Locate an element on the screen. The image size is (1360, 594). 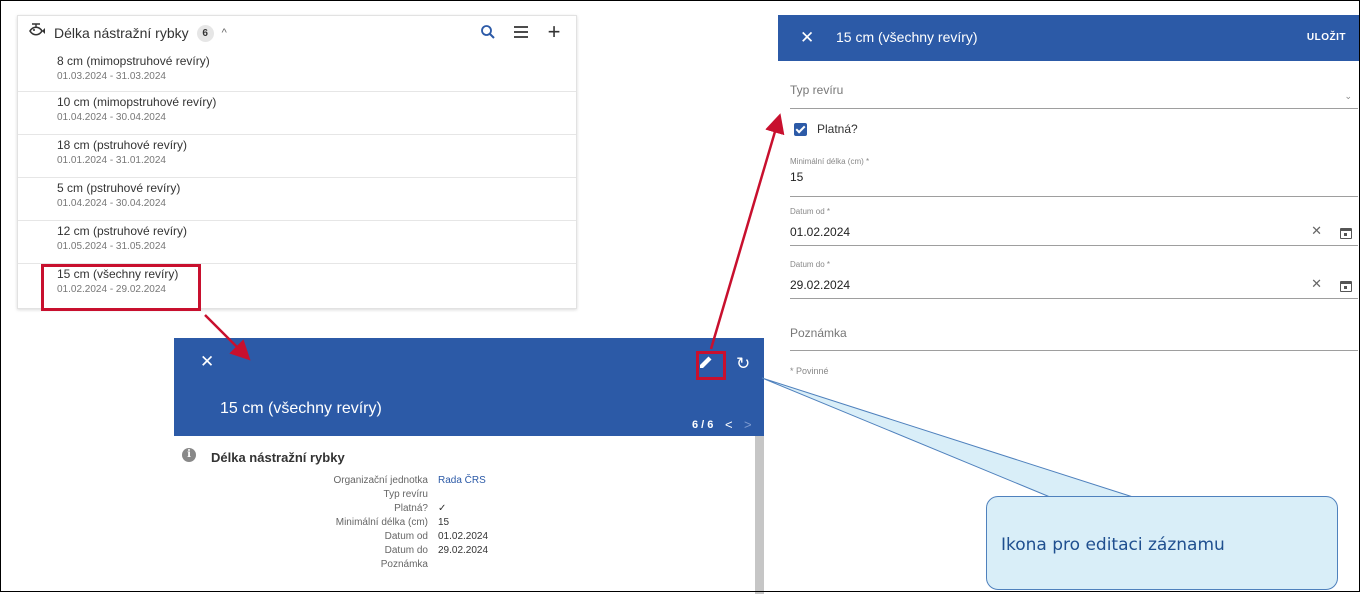
date-from-field: Datum od * 01.02.2024 ✕ is located at coordinates (1074, 226).